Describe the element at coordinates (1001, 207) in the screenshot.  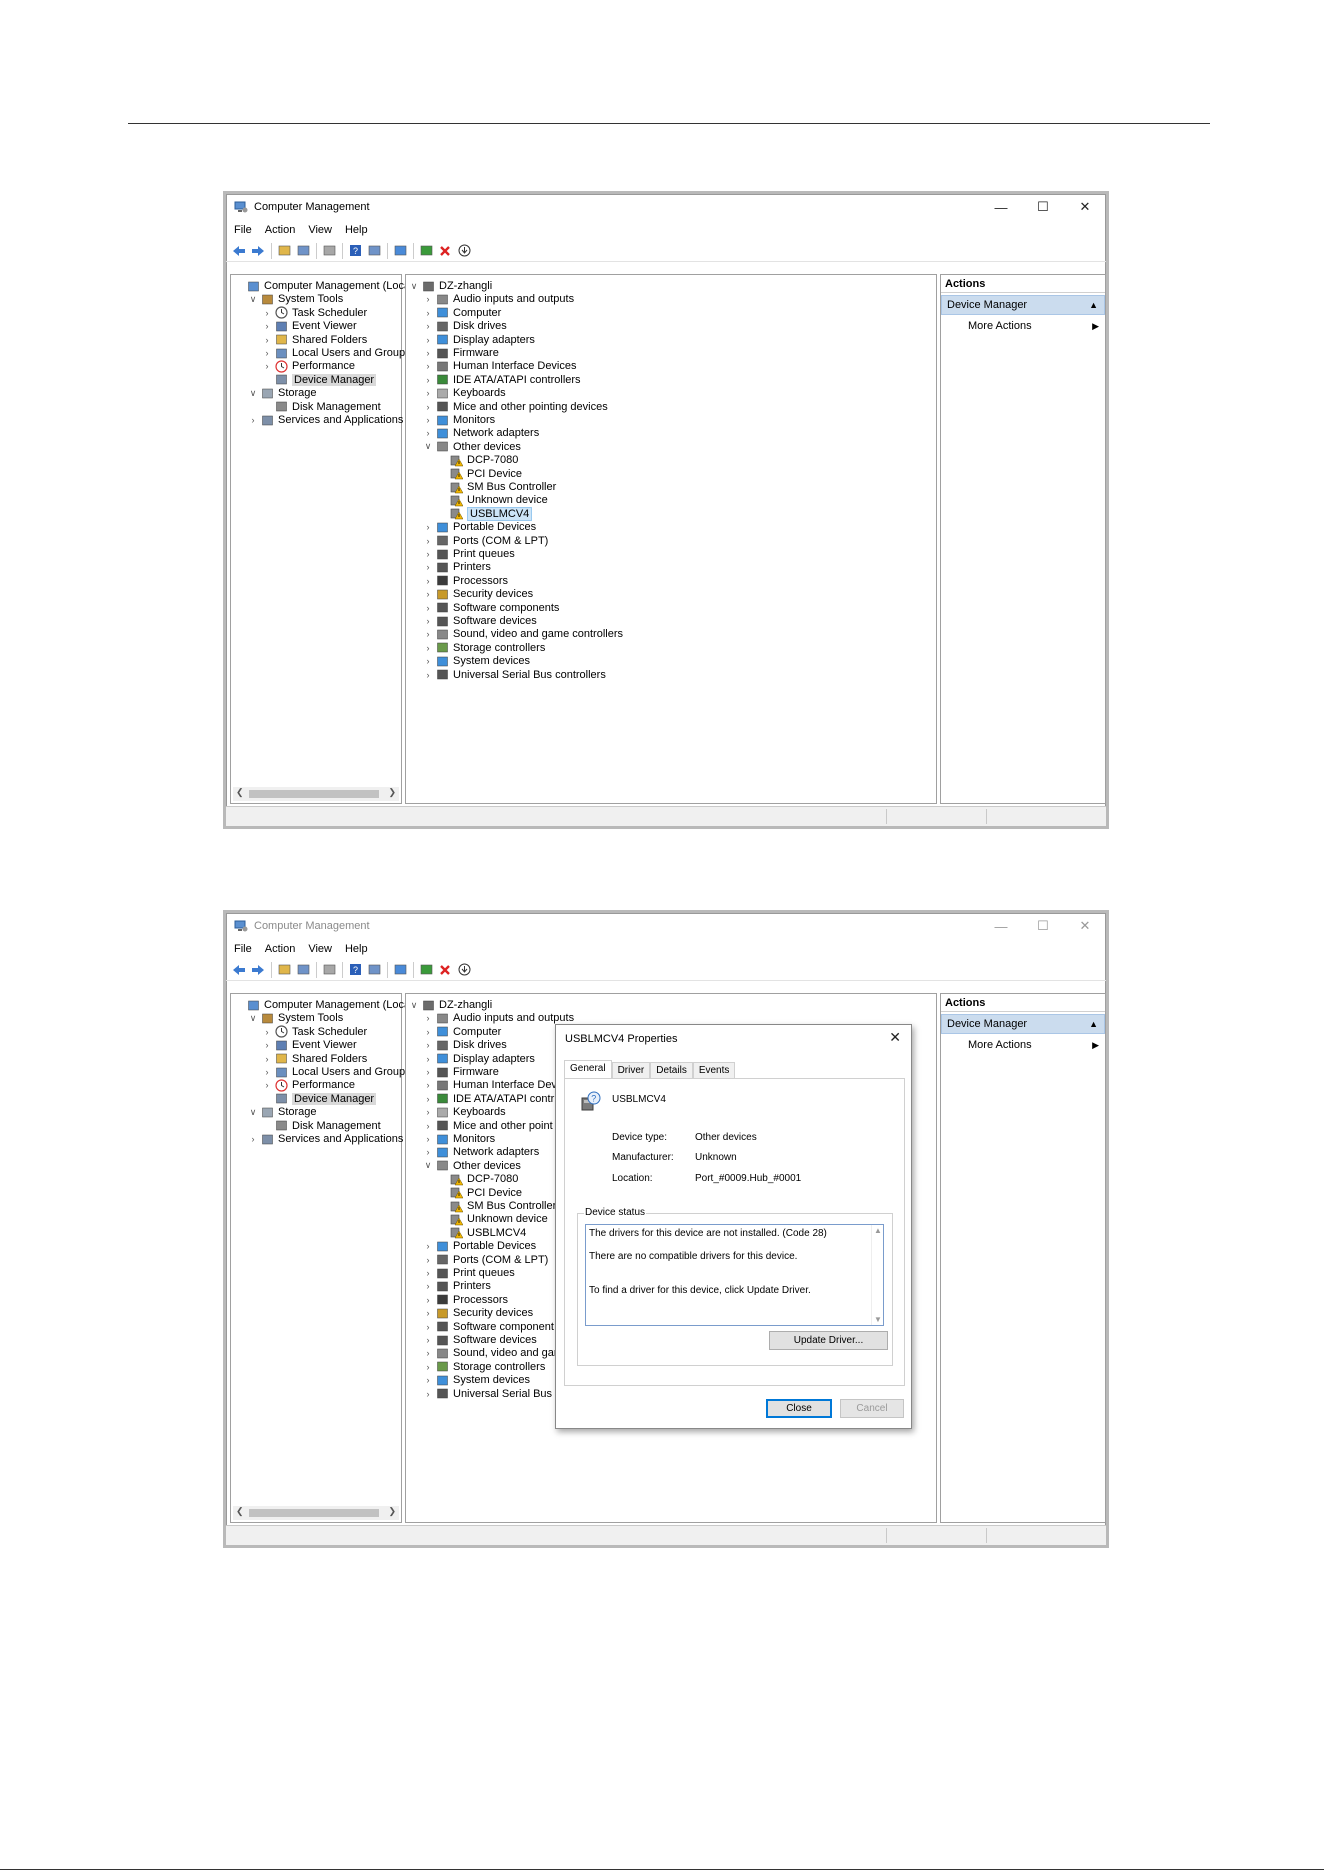
I see `minimize-button: —` at that location.